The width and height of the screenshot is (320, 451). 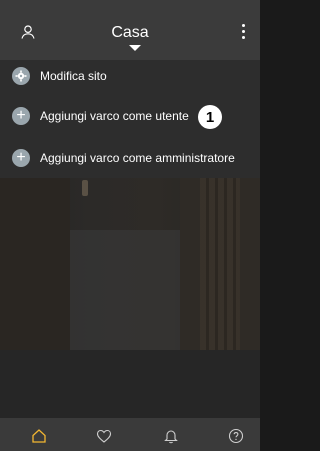 I want to click on gear-icon, so click(x=21, y=76).